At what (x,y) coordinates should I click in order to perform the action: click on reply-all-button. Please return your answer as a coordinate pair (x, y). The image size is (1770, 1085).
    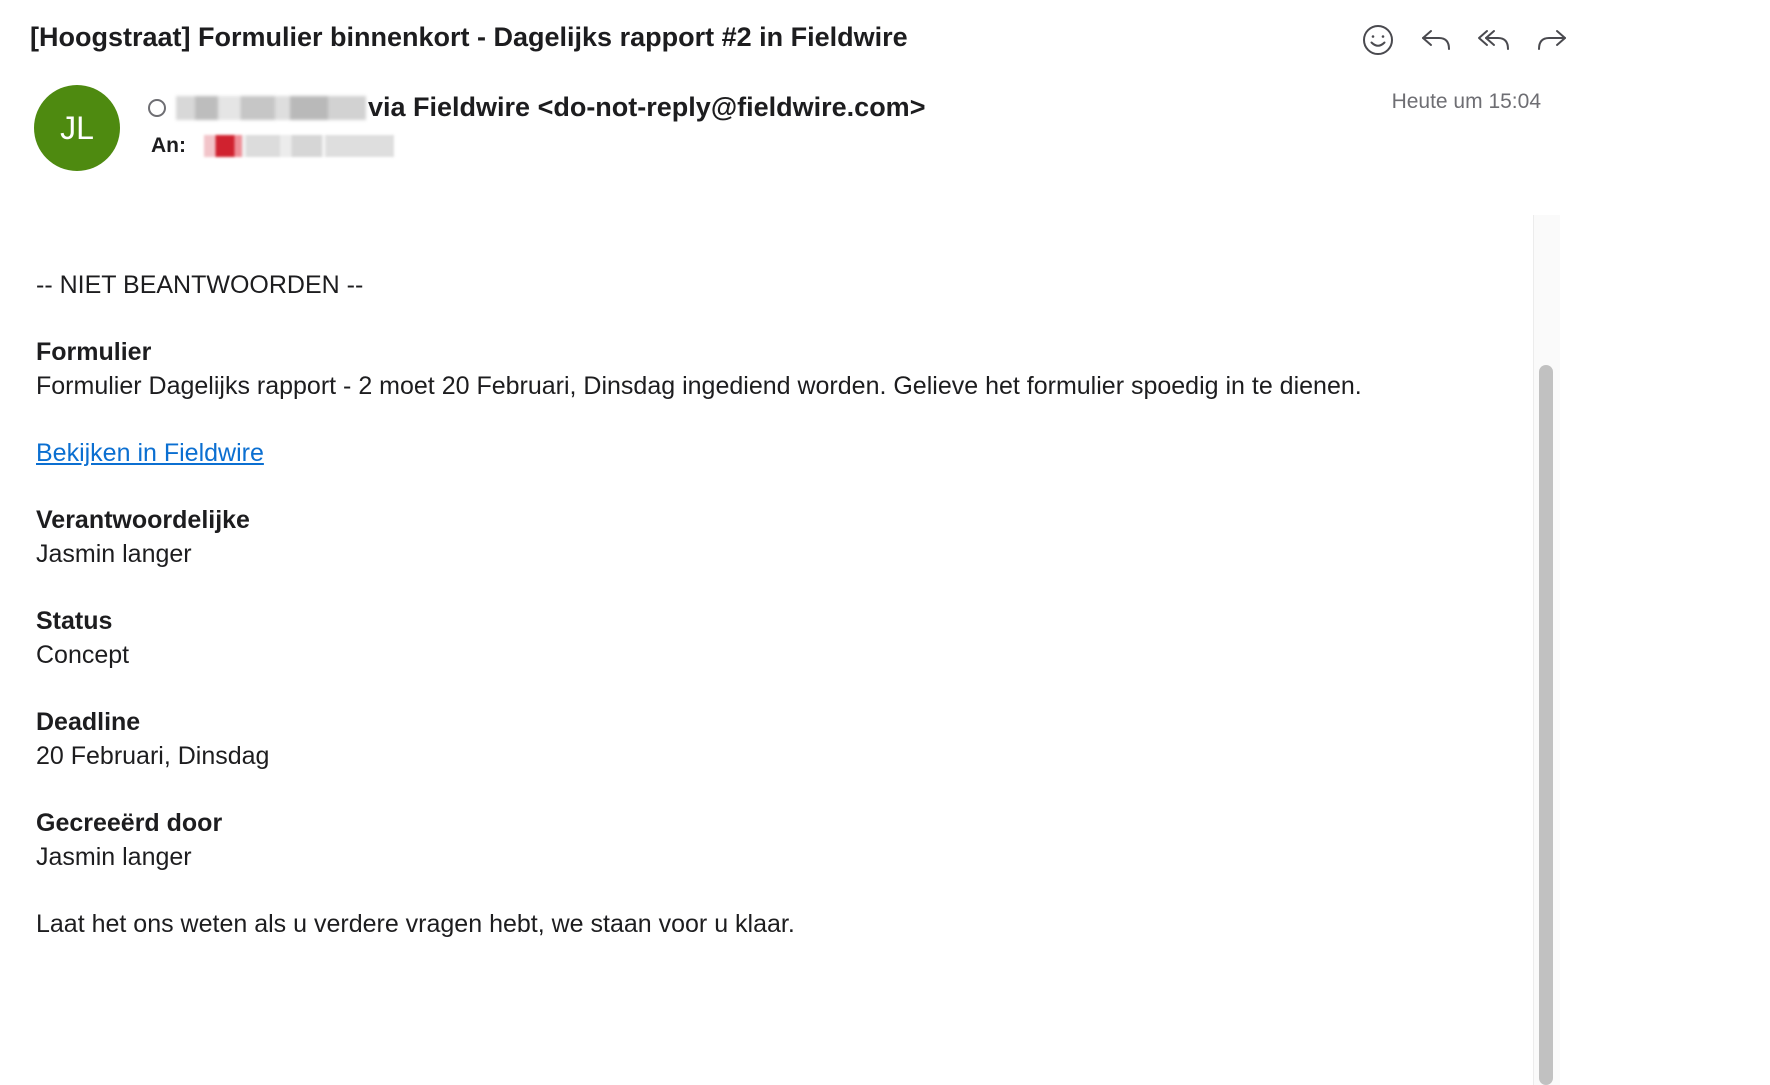
    Looking at the image, I should click on (1494, 40).